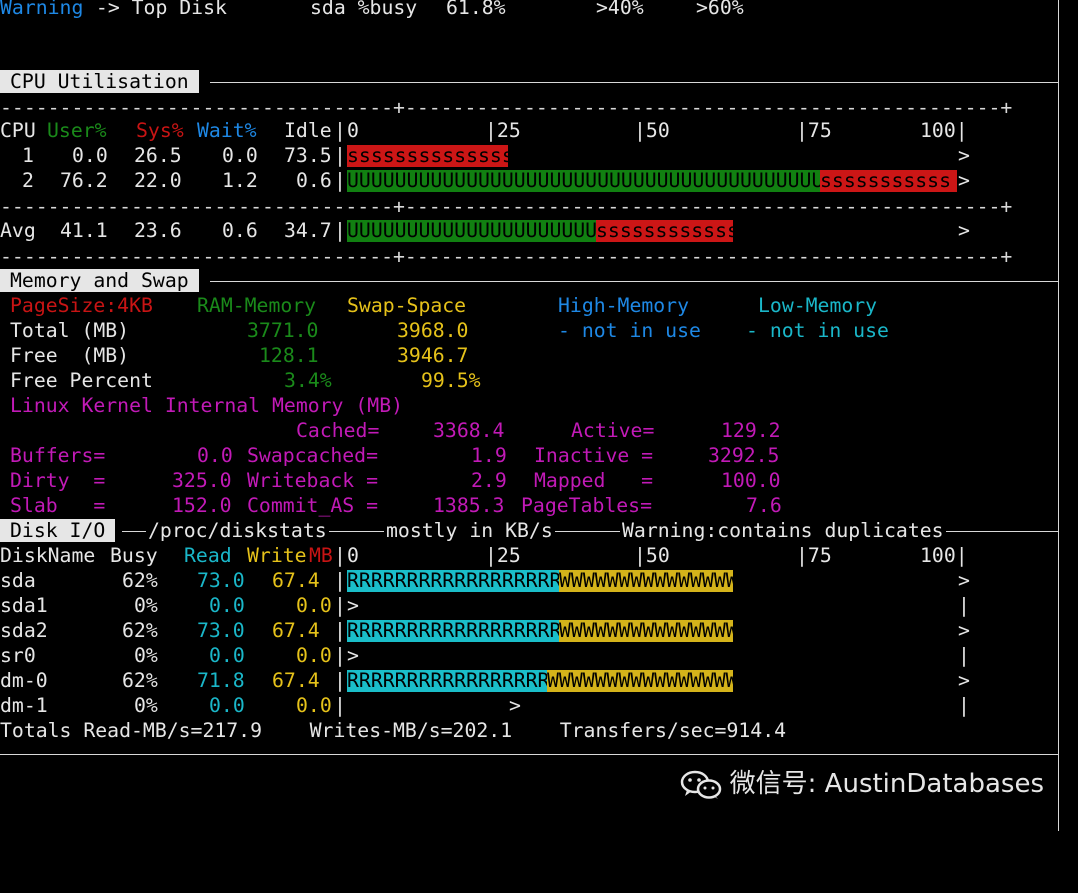  Describe the element at coordinates (28, 180) in the screenshot. I see `cpu-row-id: 2` at that location.